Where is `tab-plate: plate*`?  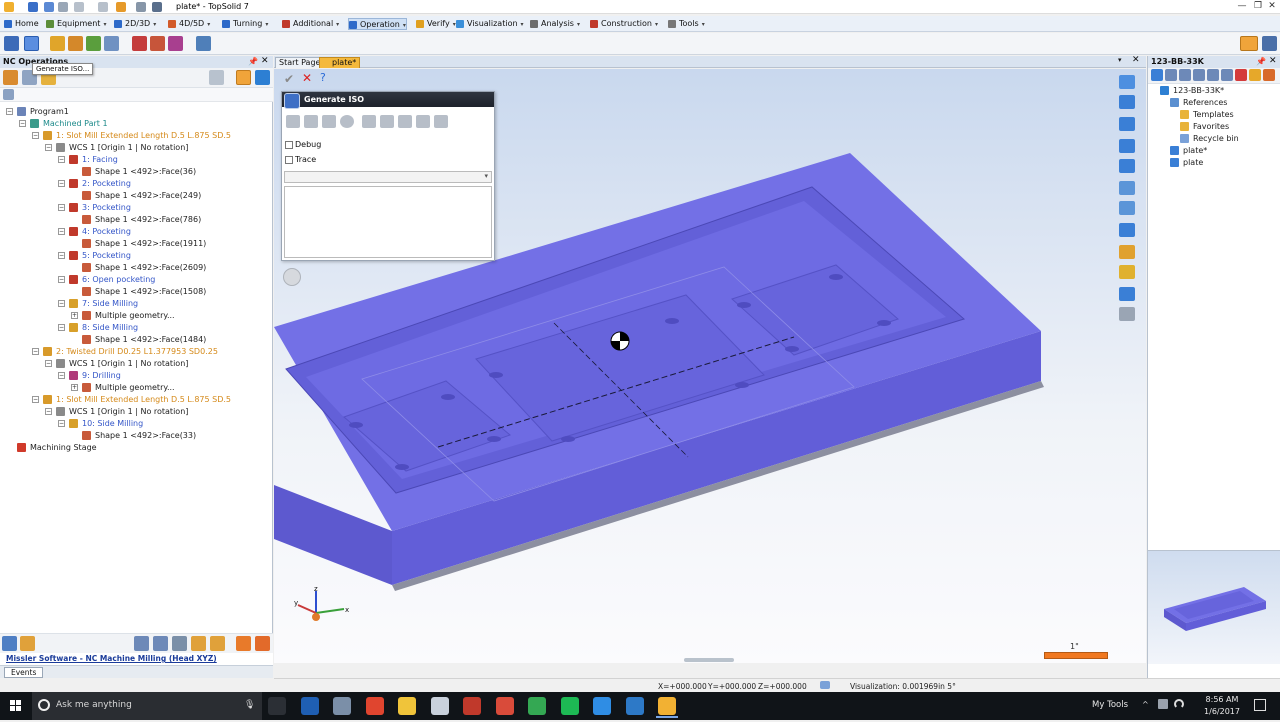
tab-plate: plate* is located at coordinates (340, 62).